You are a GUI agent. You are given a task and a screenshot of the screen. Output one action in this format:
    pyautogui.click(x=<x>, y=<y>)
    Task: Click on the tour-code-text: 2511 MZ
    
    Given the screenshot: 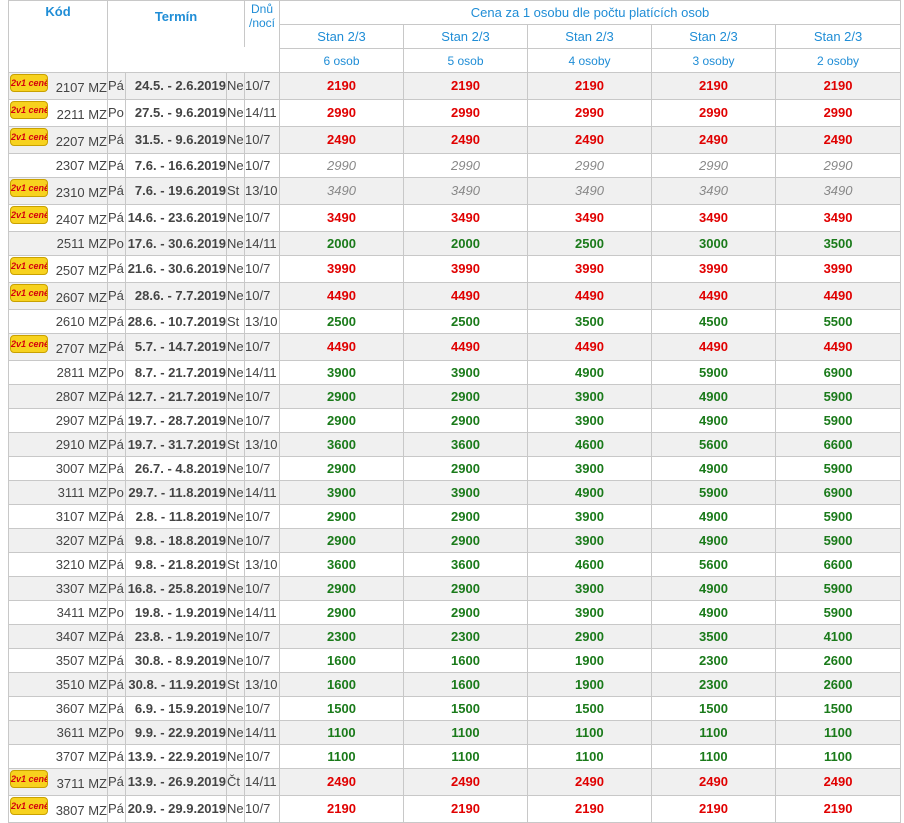 What is the action you would take?
    pyautogui.click(x=81, y=243)
    